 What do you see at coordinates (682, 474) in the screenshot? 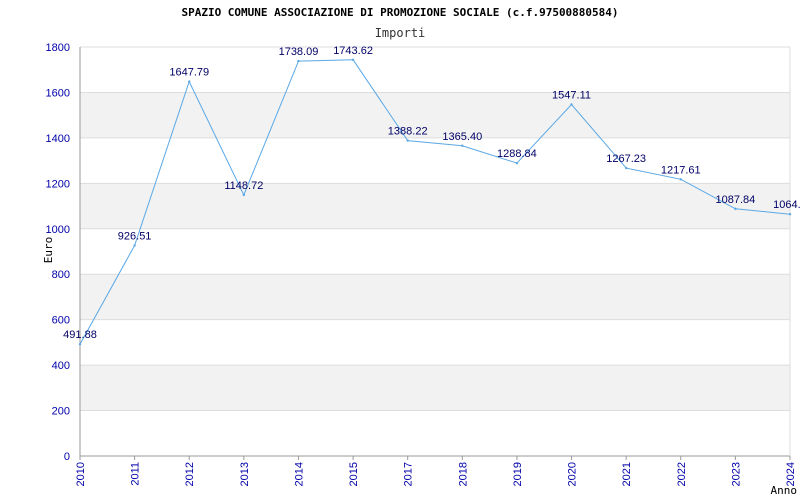
I see `x-tick-label: 2022` at bounding box center [682, 474].